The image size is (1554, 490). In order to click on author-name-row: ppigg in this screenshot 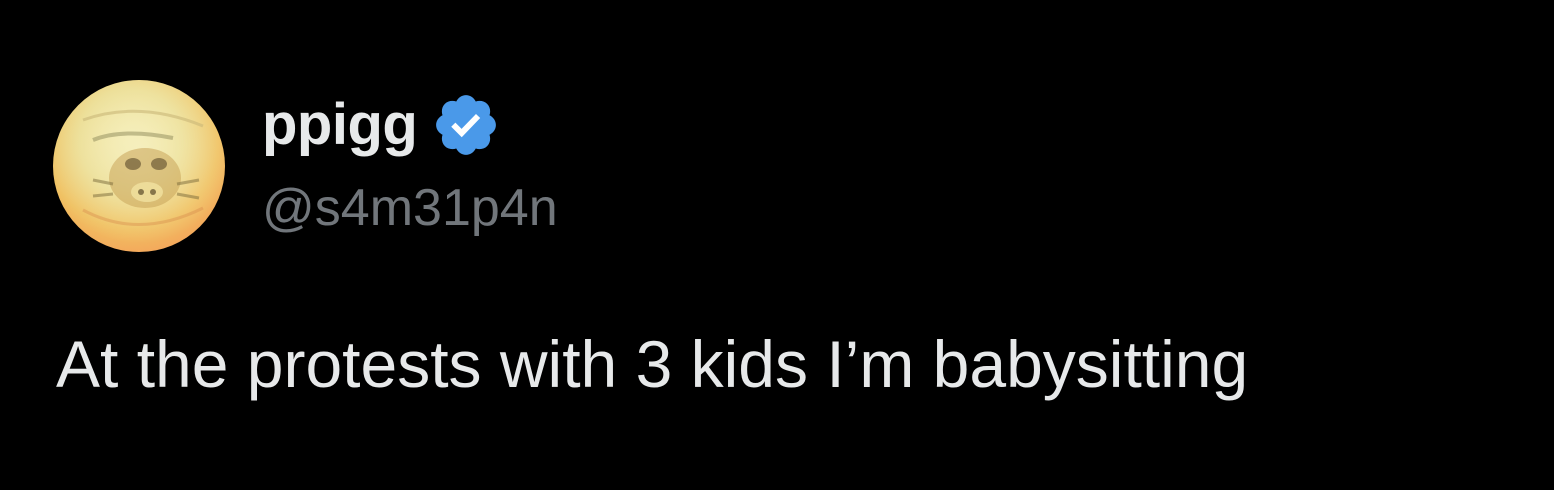, I will do `click(381, 125)`.